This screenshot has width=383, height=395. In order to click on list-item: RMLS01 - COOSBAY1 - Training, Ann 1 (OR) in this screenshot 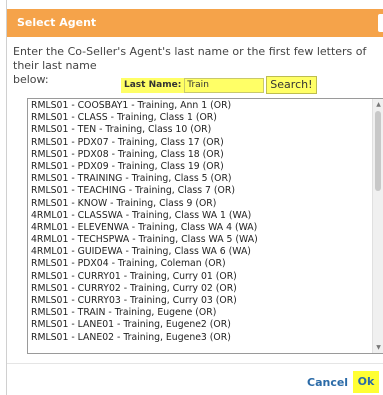, I will do `click(201, 106)`.